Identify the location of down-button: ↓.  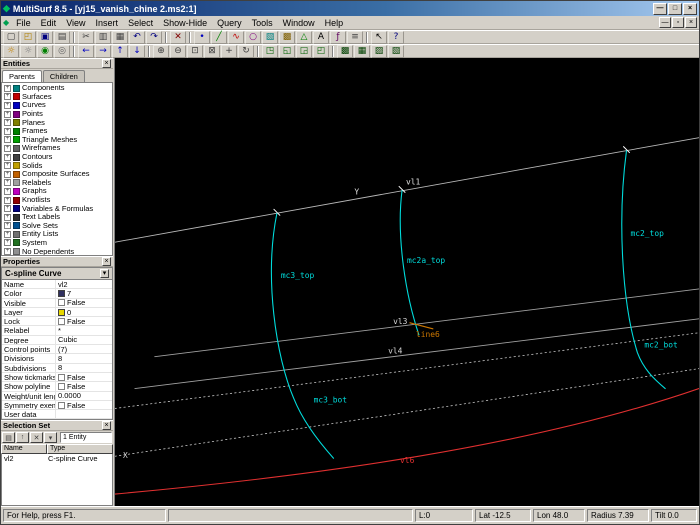
(137, 51).